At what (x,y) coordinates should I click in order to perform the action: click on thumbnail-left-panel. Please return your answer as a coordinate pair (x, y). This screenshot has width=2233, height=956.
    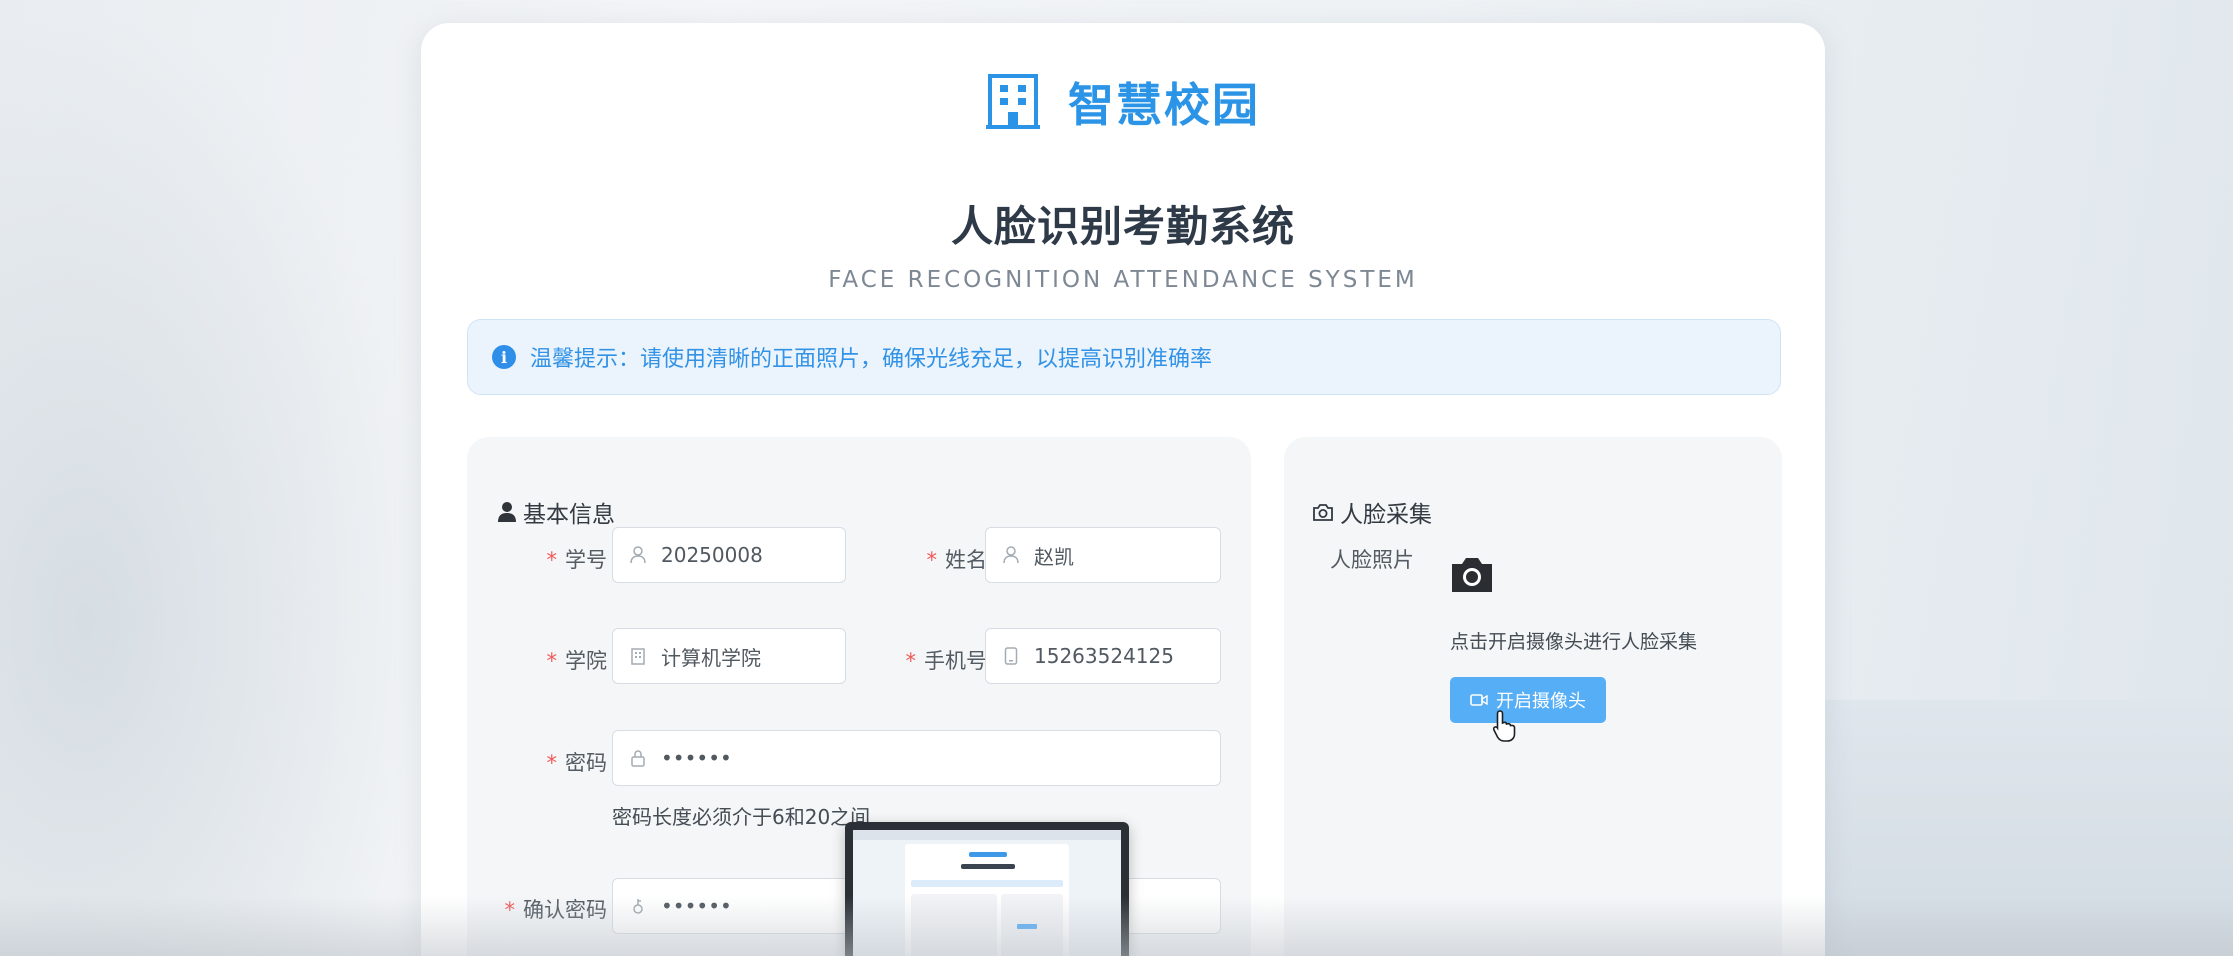
    Looking at the image, I should click on (954, 925).